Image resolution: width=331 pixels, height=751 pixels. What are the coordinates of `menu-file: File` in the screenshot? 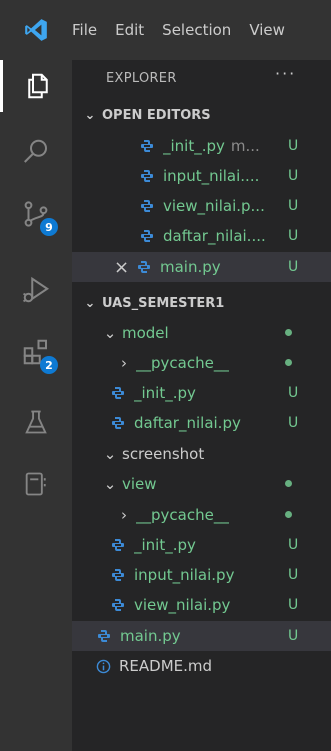 It's located at (84, 30).